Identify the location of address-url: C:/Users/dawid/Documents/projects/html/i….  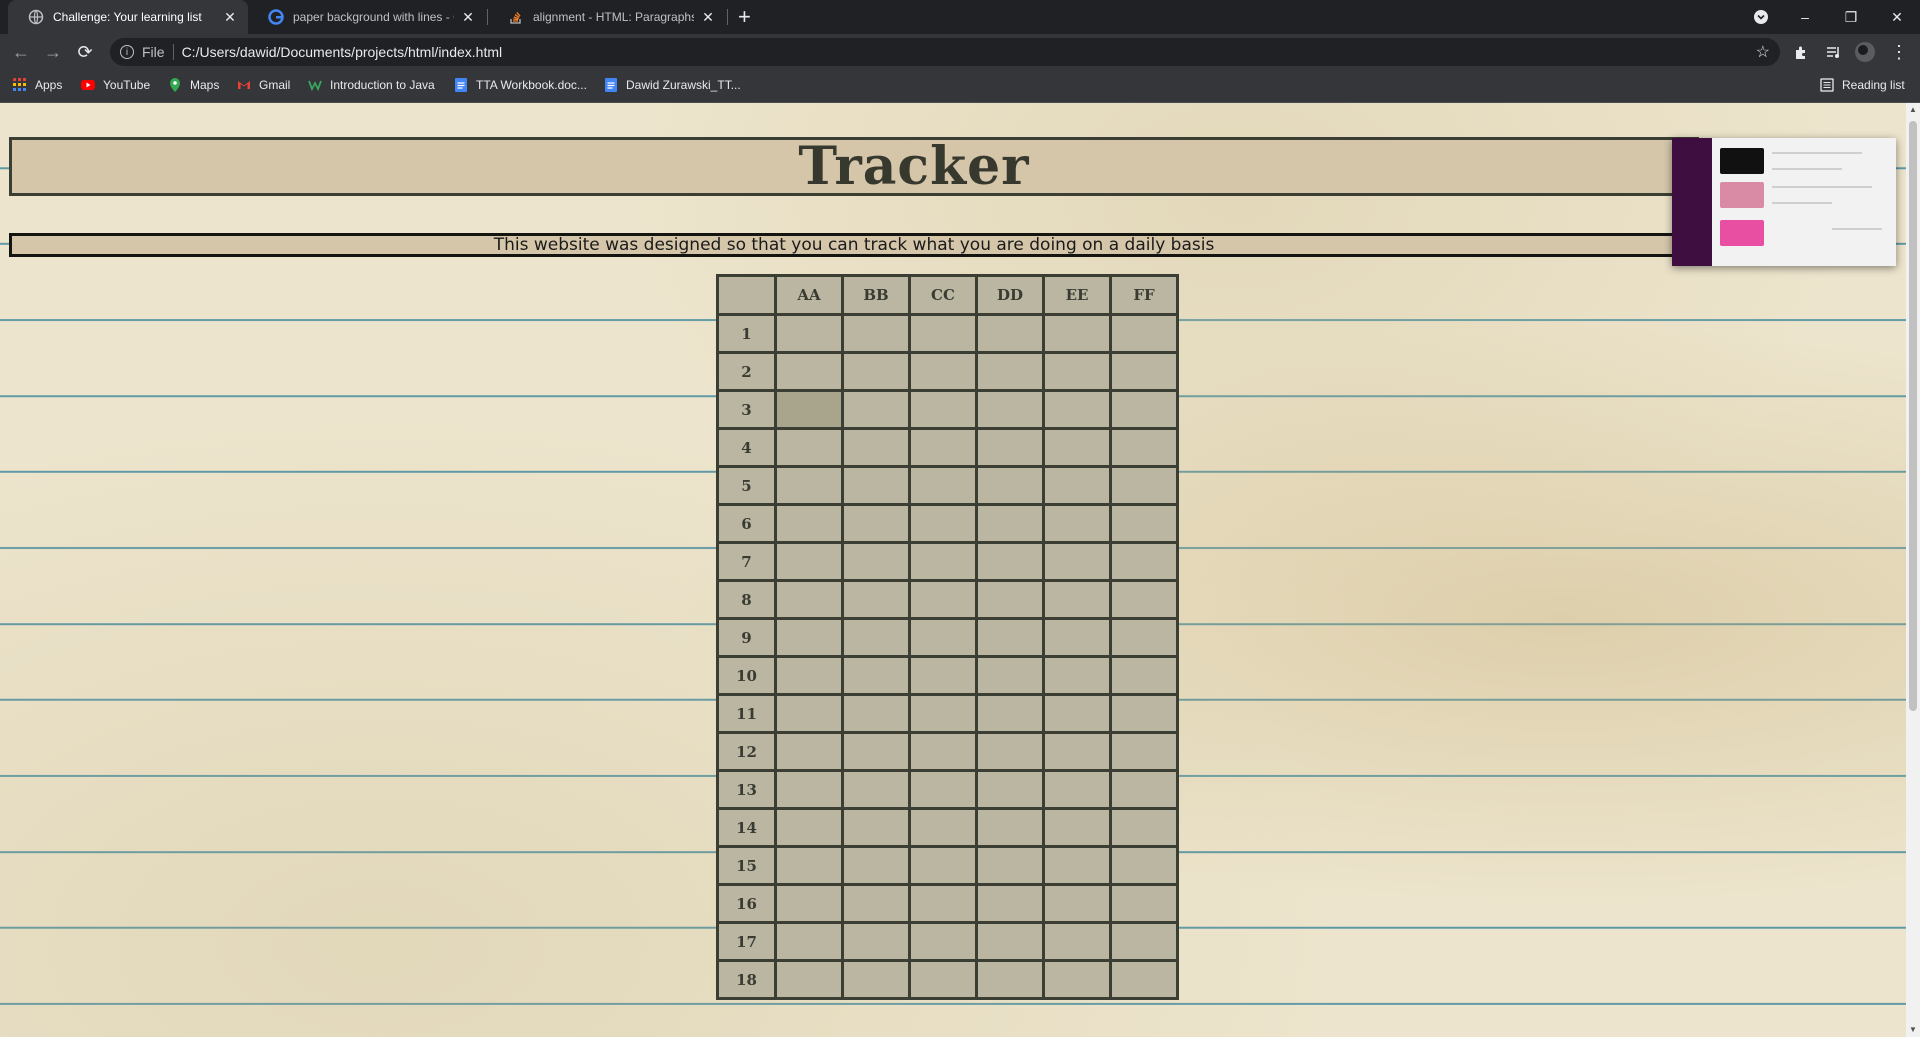
(342, 52).